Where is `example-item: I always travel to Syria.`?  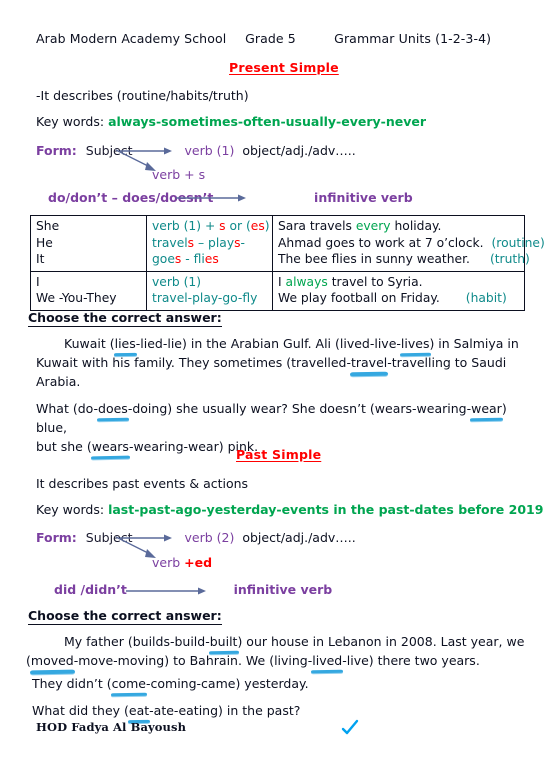 example-item: I always travel to Syria. is located at coordinates (350, 281).